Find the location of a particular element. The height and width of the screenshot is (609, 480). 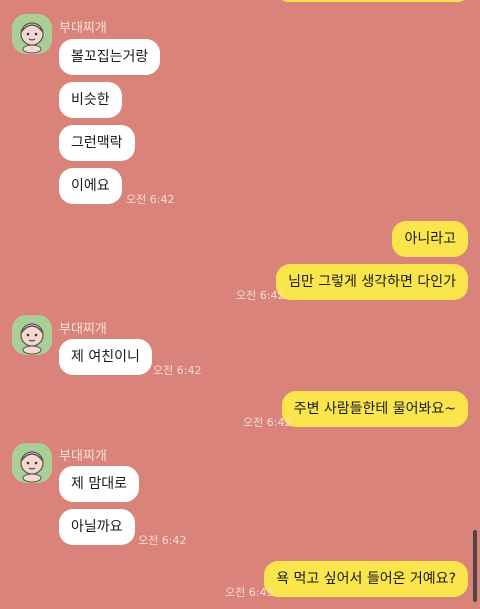

message-bubble: 비슷한 is located at coordinates (90, 100).